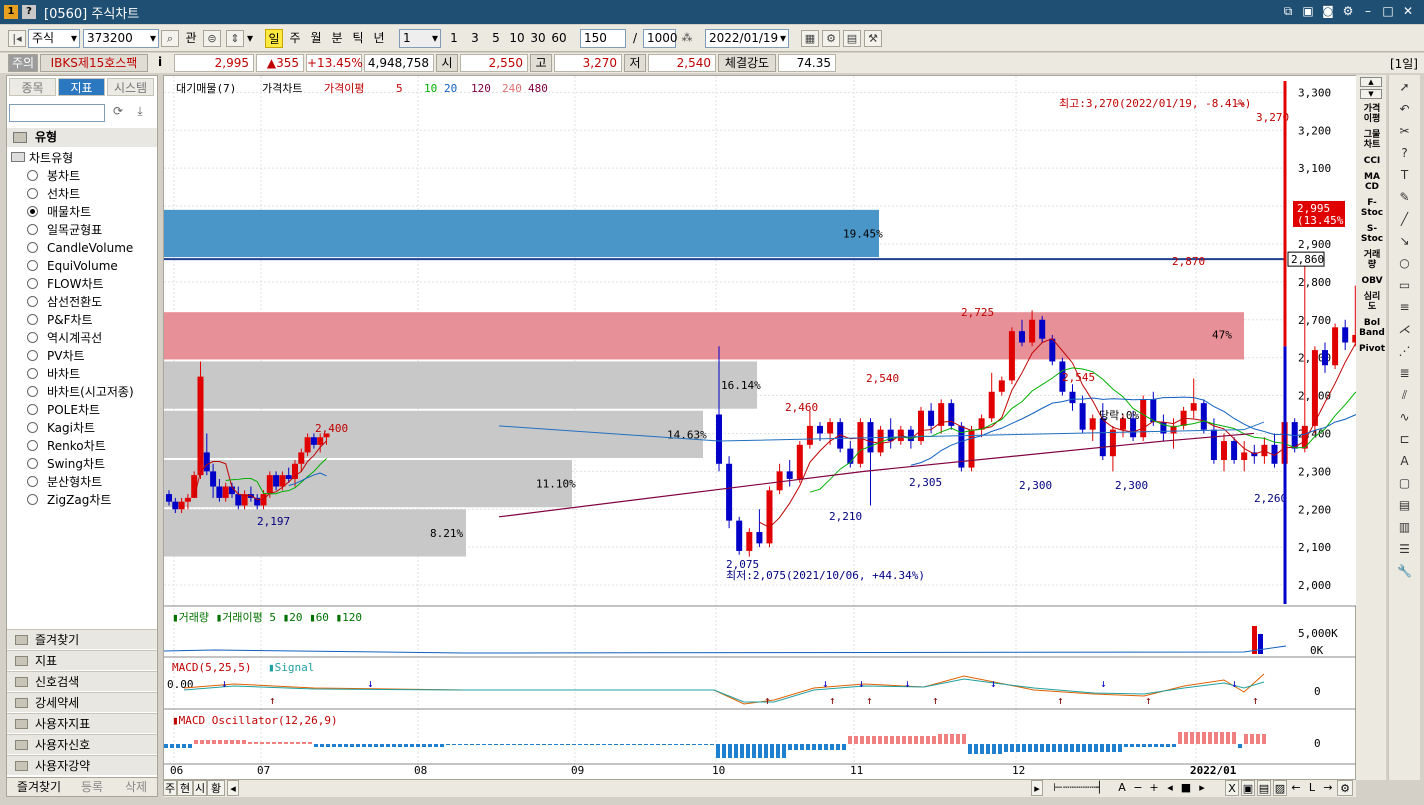 Image resolution: width=1424 pixels, height=805 pixels. Describe the element at coordinates (136, 787) in the screenshot. I see `delete-button: 삭제` at that location.